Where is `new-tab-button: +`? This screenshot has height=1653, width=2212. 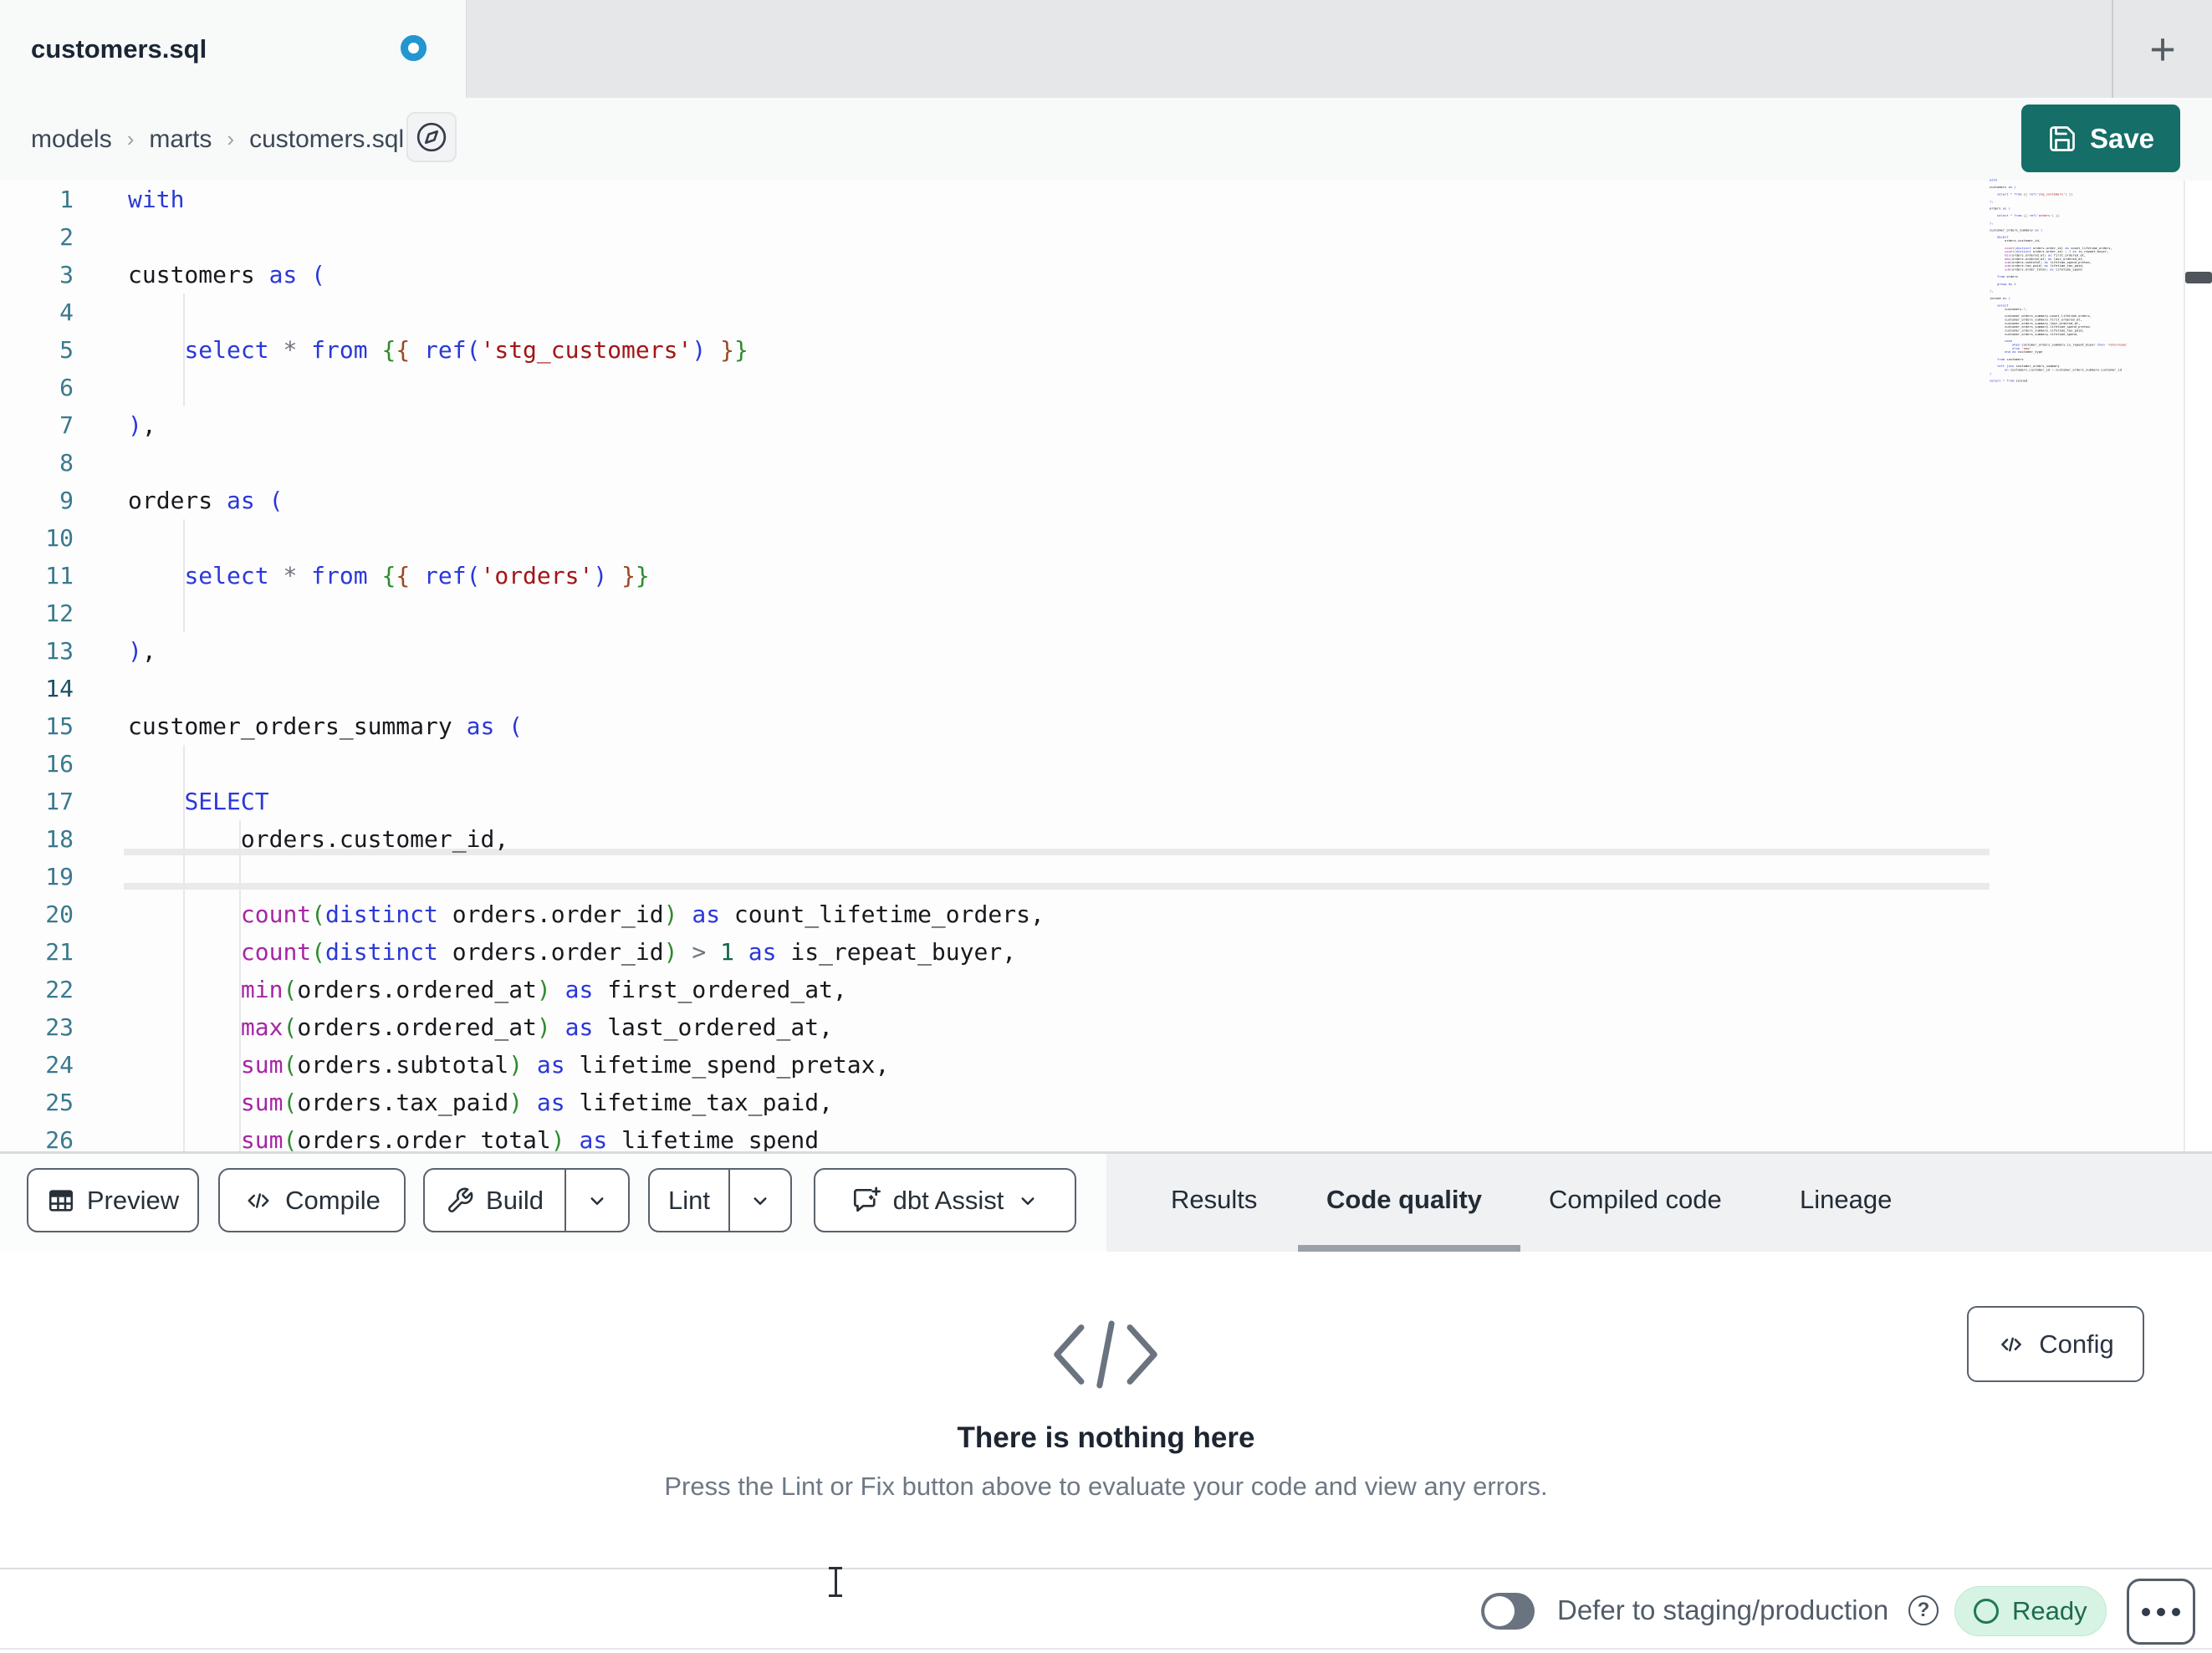
new-tab-button: + is located at coordinates (2162, 49).